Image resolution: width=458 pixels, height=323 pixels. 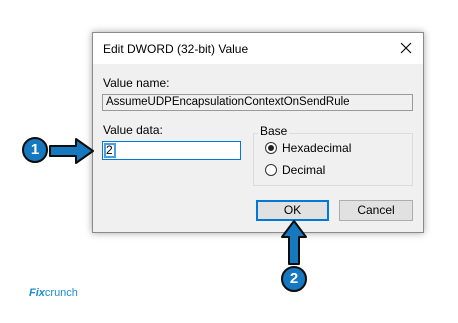 What do you see at coordinates (274, 131) in the screenshot?
I see `base-label: Base` at bounding box center [274, 131].